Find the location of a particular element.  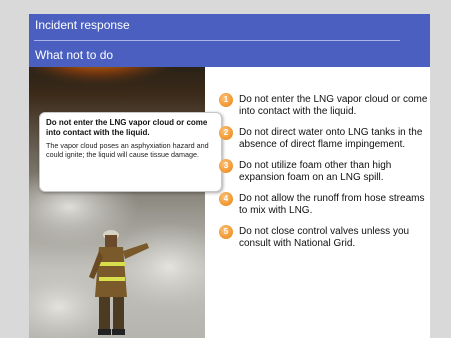

slide-subtitle: What not to do is located at coordinates (74, 55).